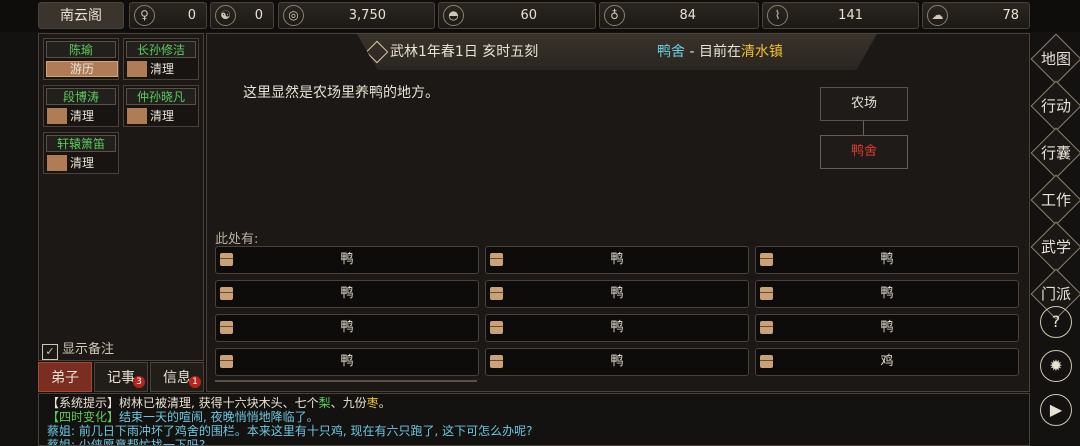  I want to click on disciple-name: 长孙修洁, so click(161, 49).